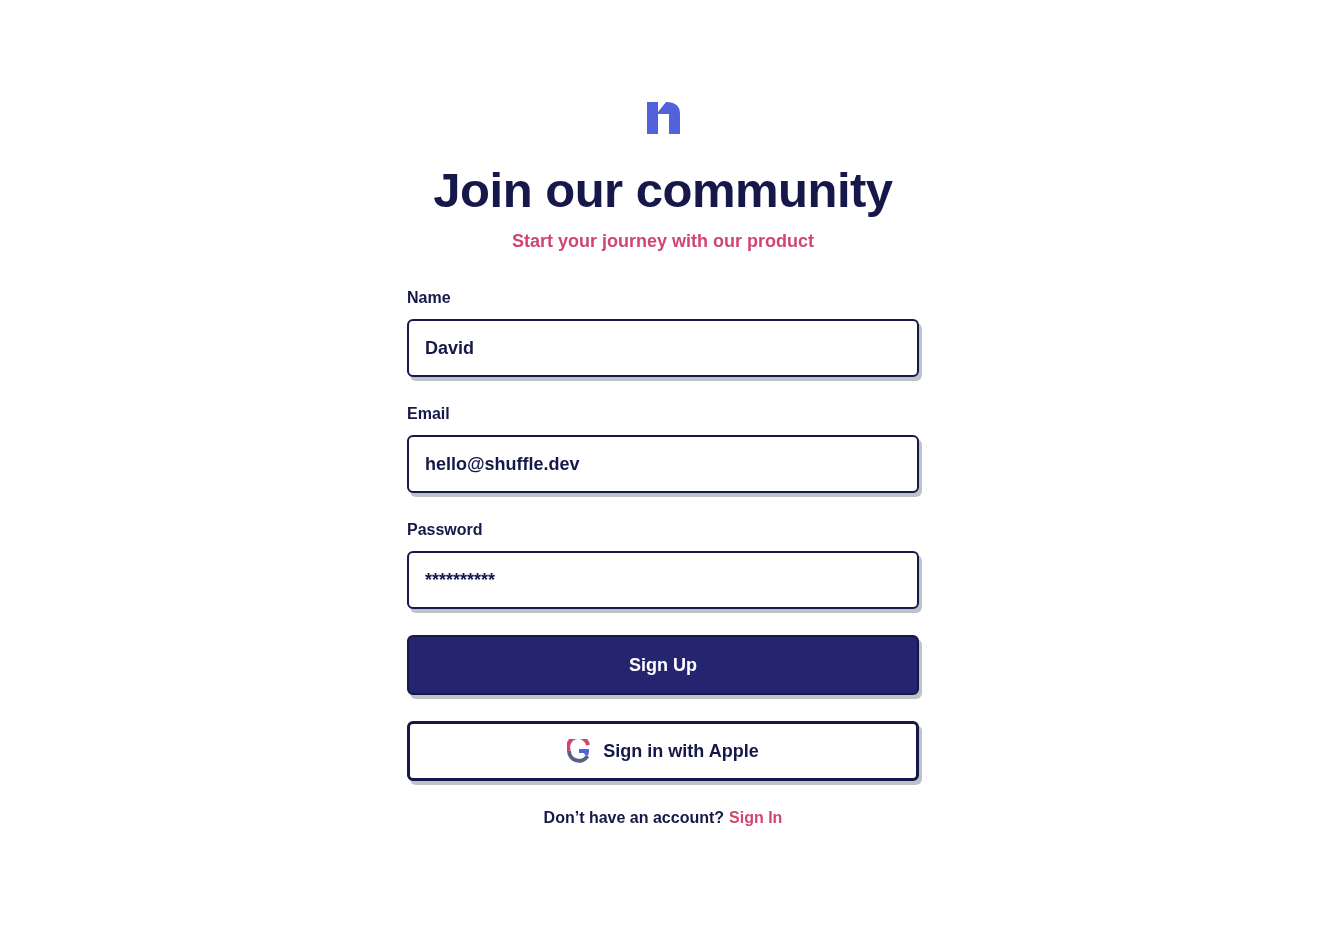 The image size is (1326, 930). I want to click on page-subtitle: Start your journey with our product, so click(663, 241).